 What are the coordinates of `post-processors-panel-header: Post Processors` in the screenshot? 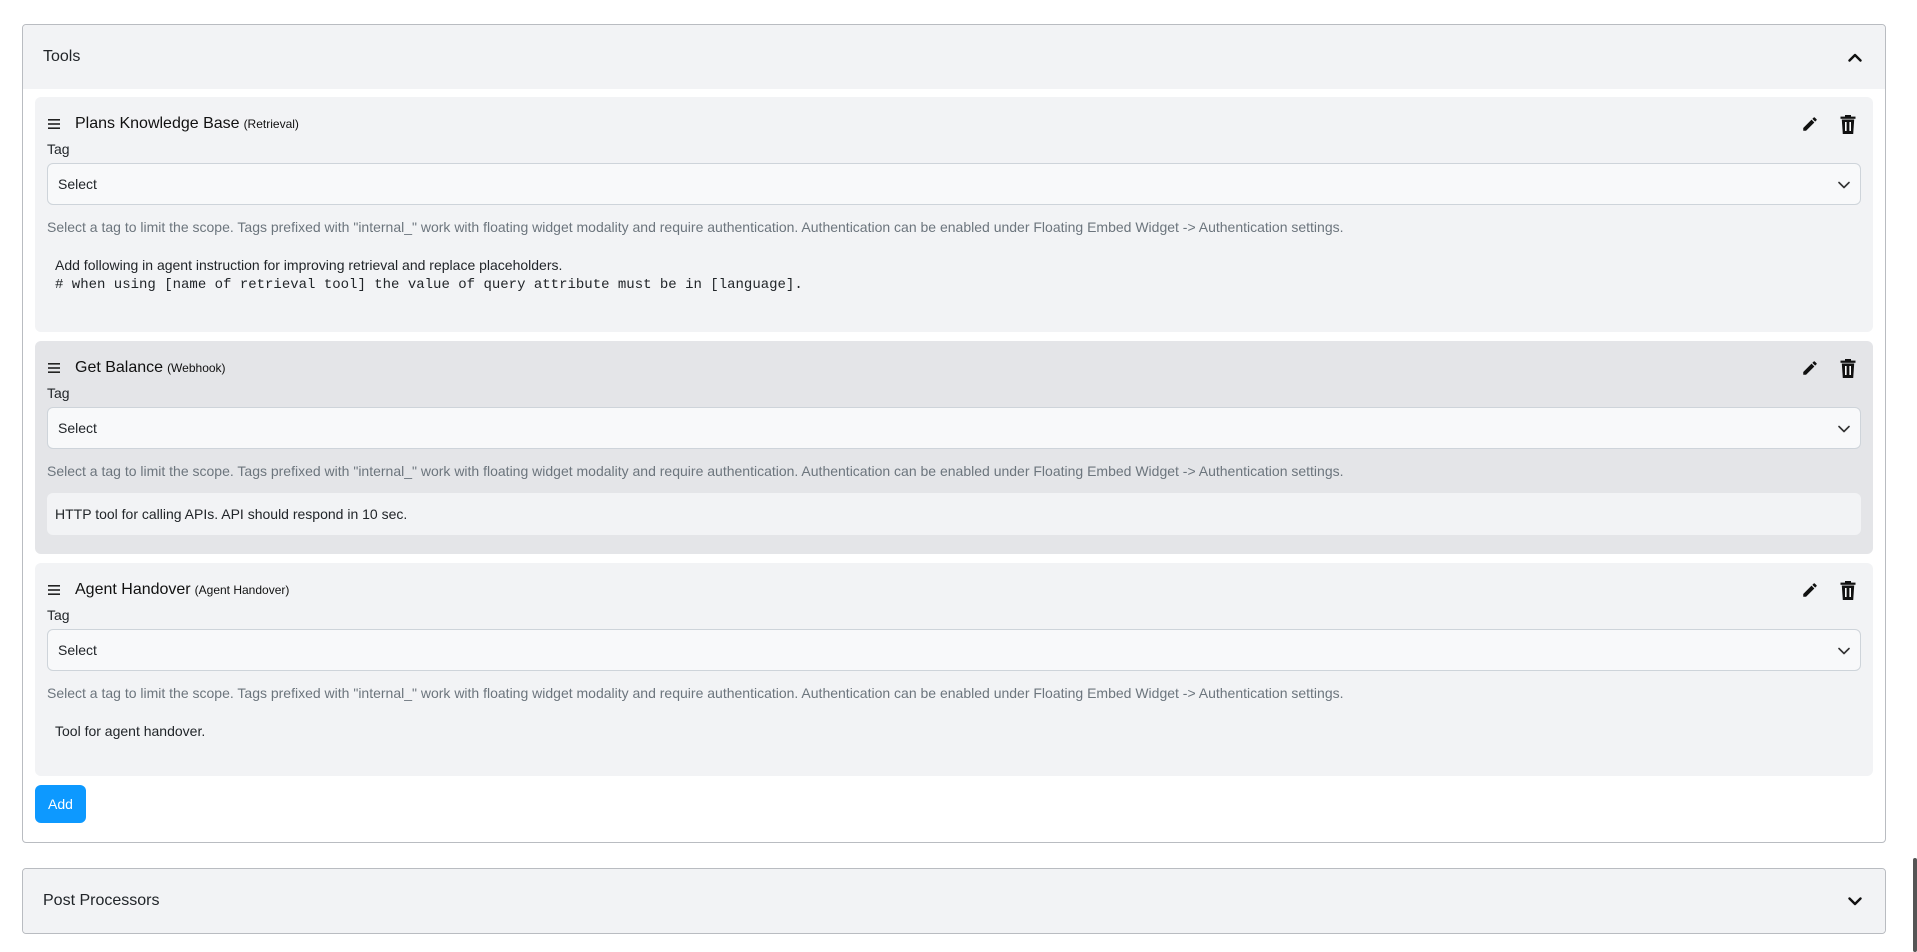 It's located at (954, 901).